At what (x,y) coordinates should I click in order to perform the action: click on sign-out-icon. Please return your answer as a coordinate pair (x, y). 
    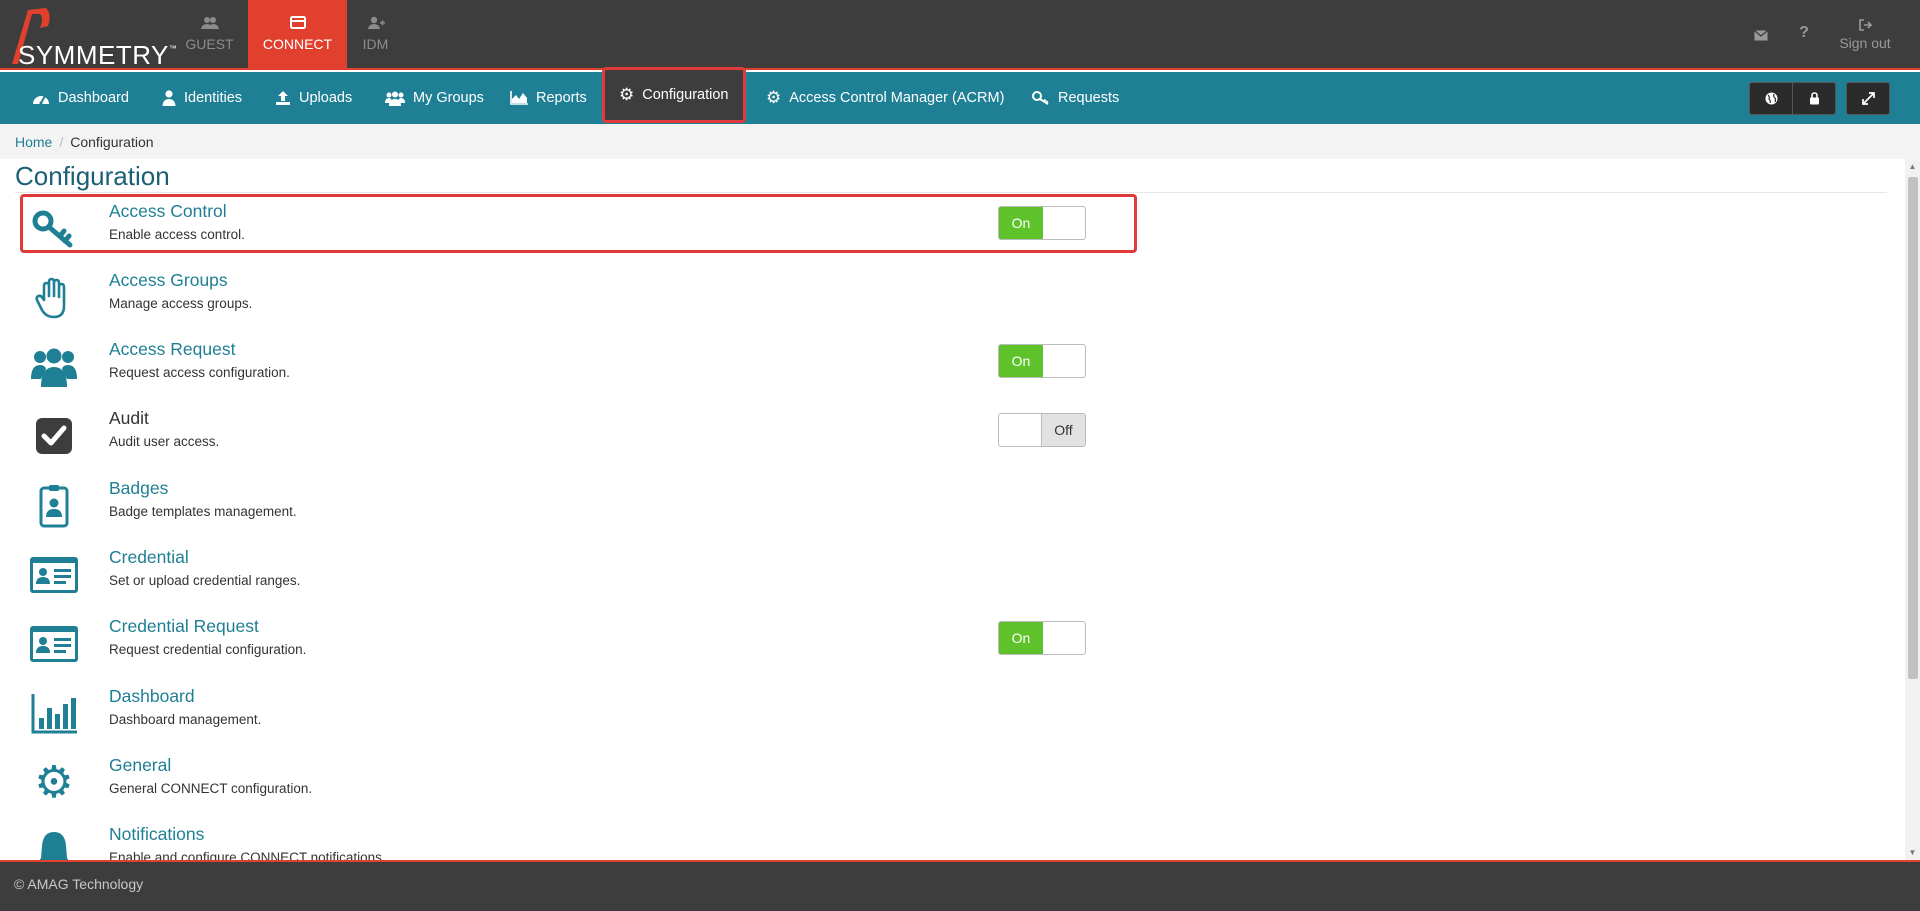
    Looking at the image, I should click on (1865, 17).